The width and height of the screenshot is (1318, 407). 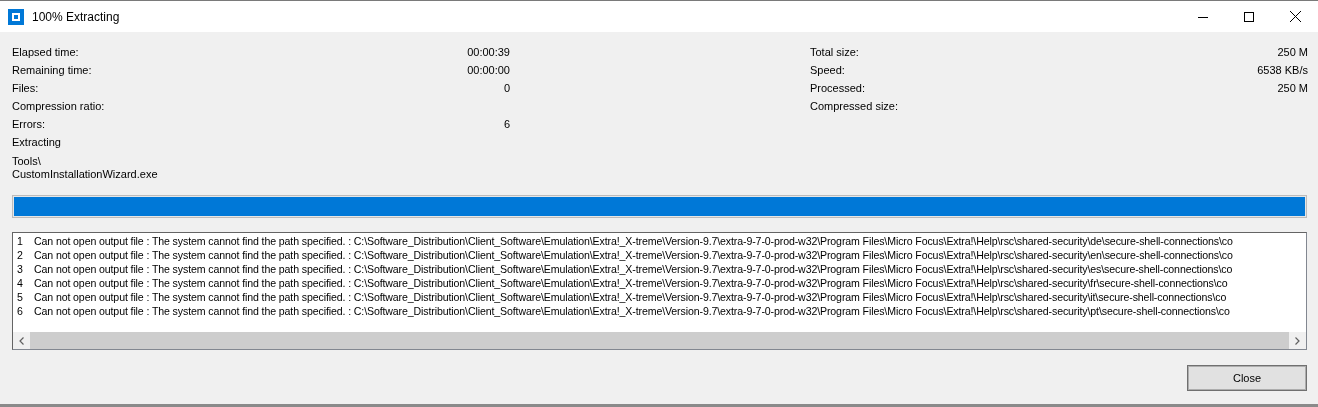 What do you see at coordinates (20, 255) in the screenshot?
I see `line-number: 2` at bounding box center [20, 255].